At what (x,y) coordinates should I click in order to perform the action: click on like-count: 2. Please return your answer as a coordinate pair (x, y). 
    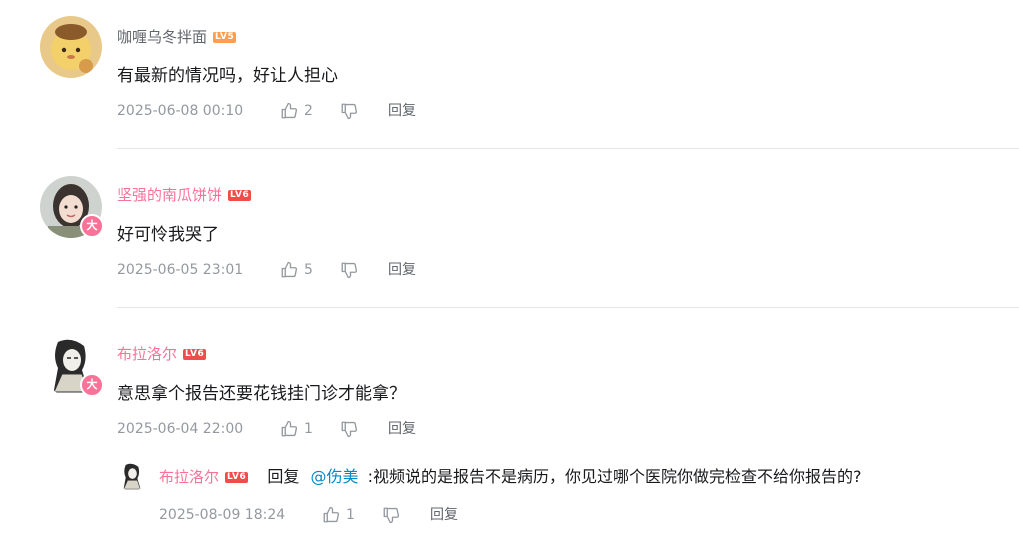
    Looking at the image, I should click on (308, 111).